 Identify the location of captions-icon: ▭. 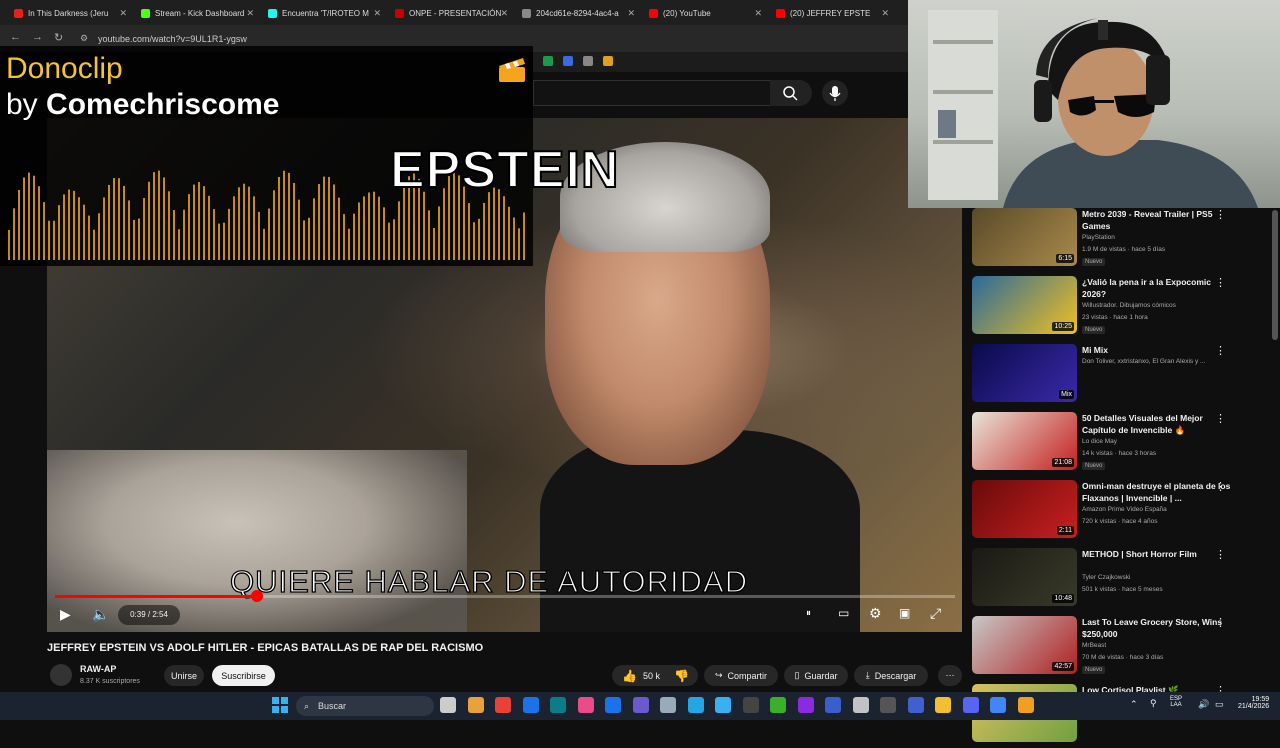
(843, 613).